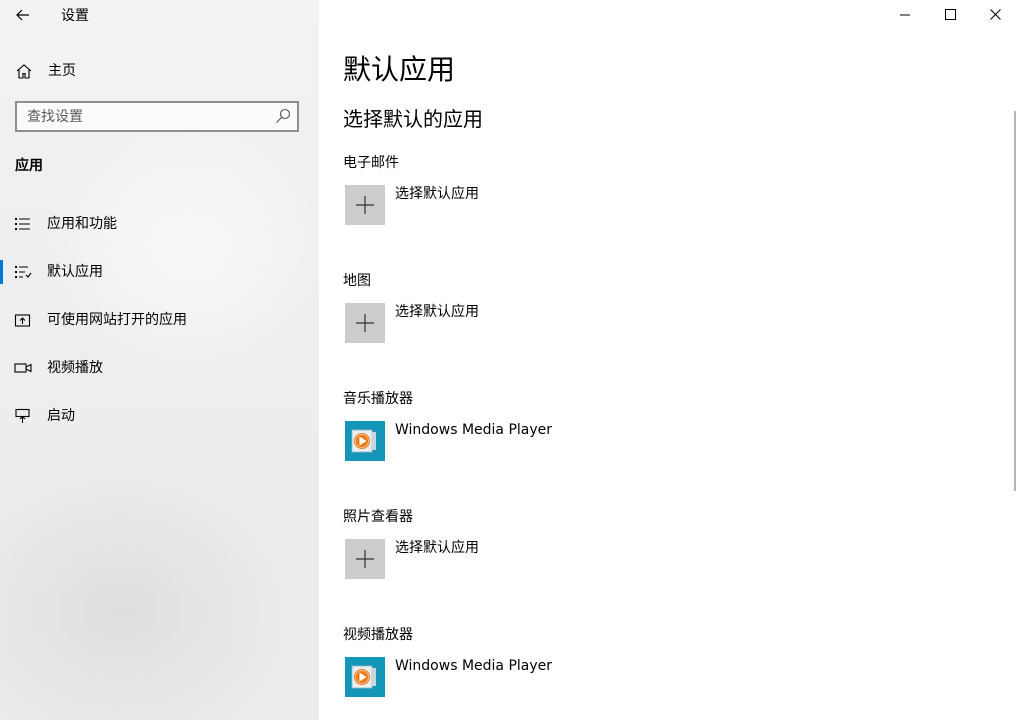 The image size is (1017, 720). Describe the element at coordinates (1015, 301) in the screenshot. I see `scrollbar` at that location.